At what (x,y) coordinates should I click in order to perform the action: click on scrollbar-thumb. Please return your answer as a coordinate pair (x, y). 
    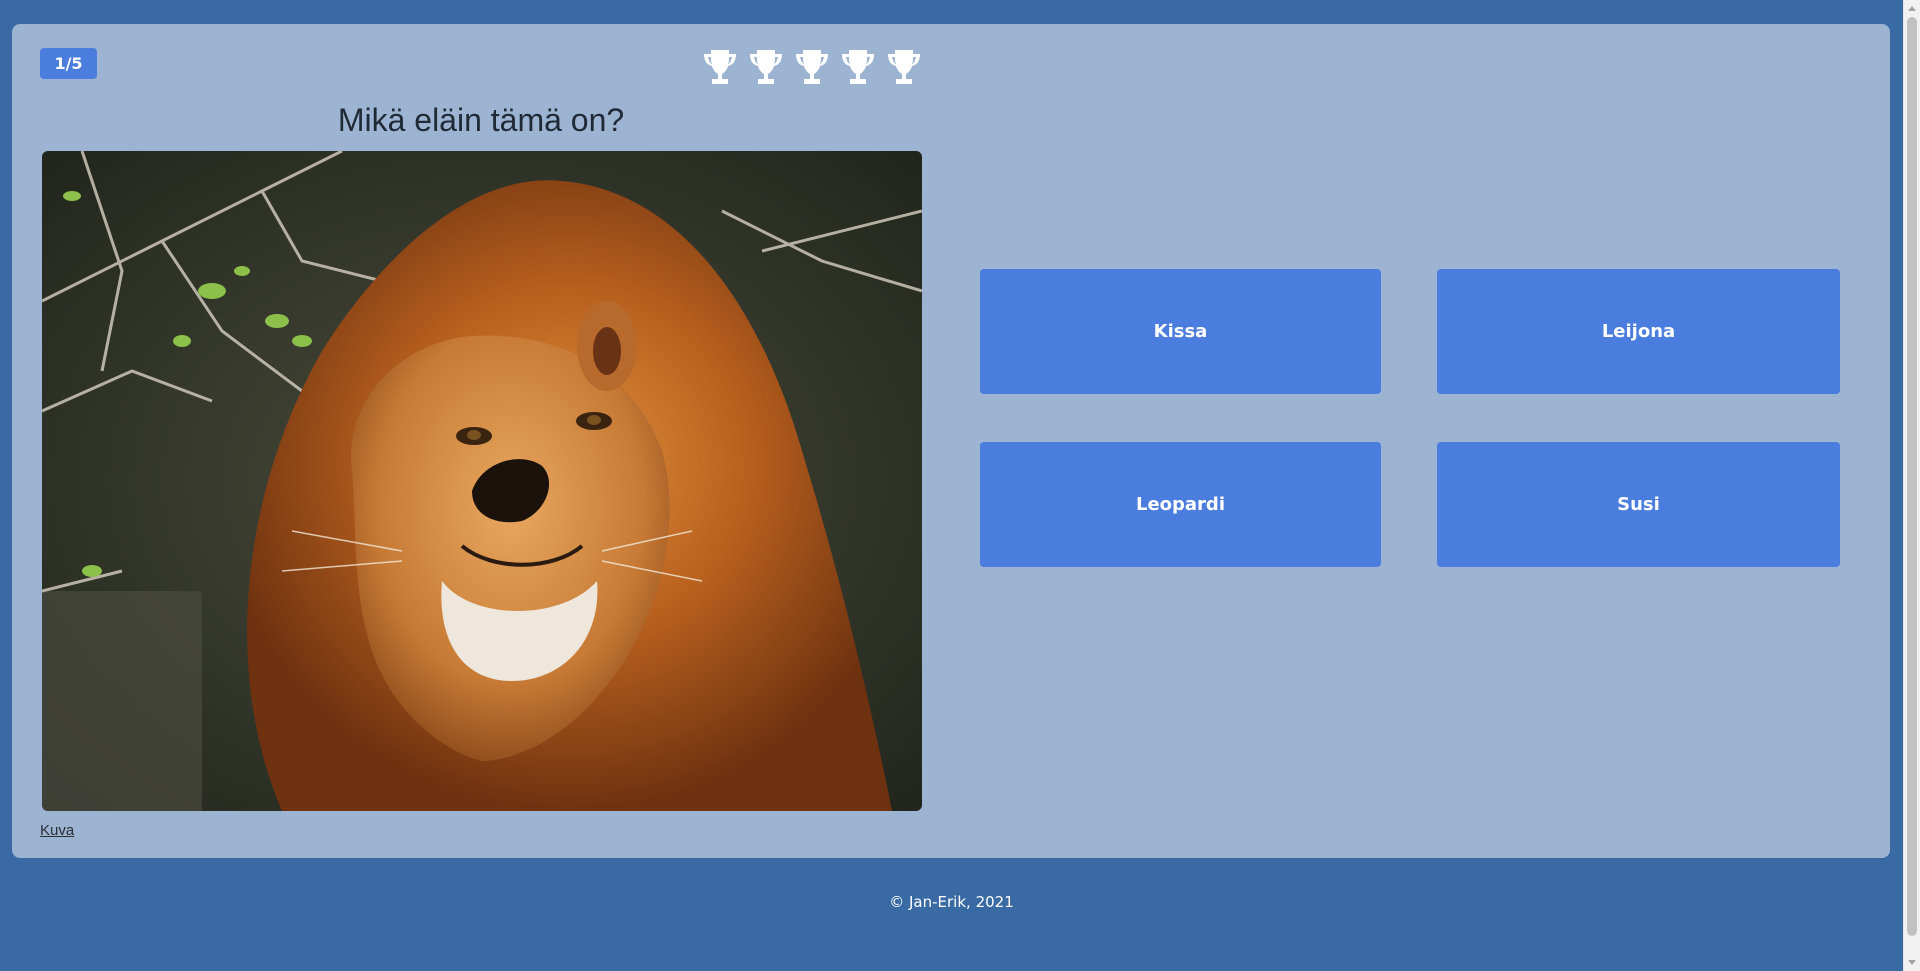
    Looking at the image, I should click on (1912, 476).